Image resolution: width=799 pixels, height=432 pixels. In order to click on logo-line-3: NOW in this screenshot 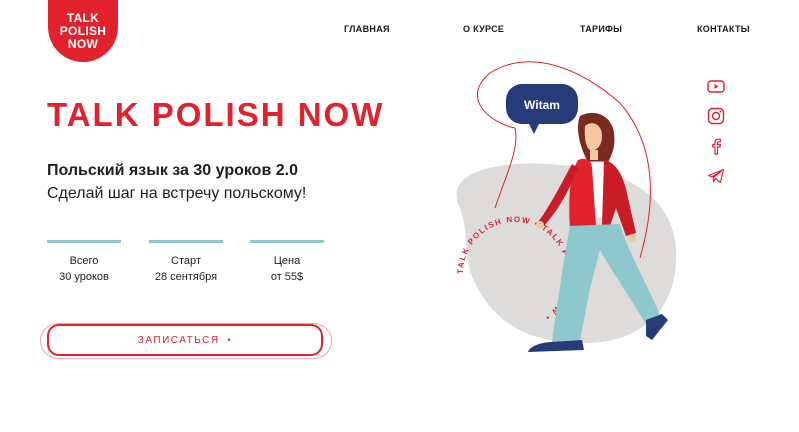, I will do `click(83, 43)`.